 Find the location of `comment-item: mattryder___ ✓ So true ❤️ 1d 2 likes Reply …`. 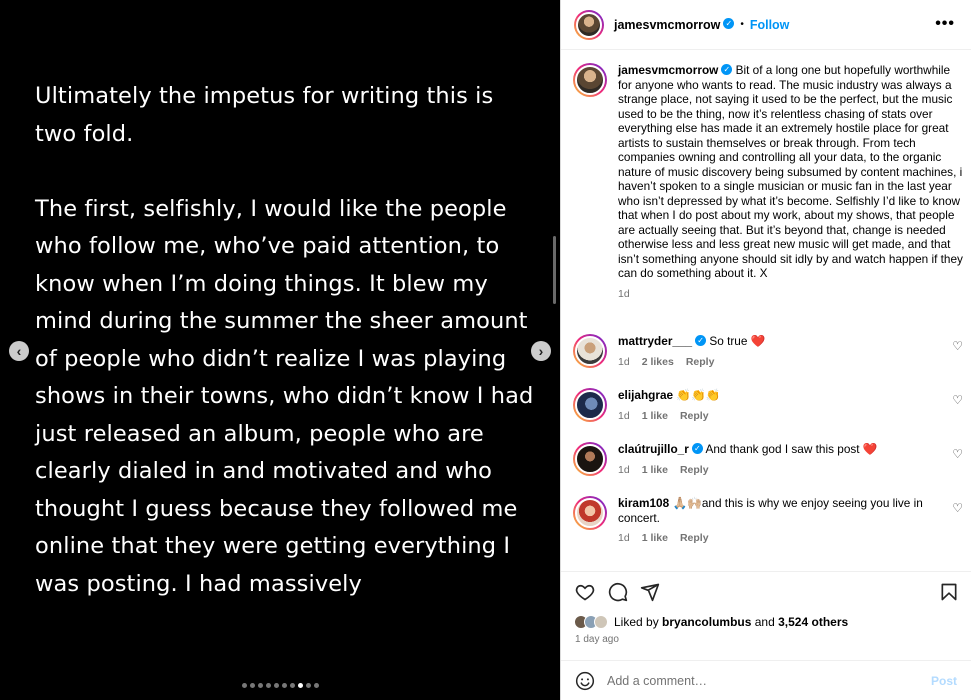

comment-item: mattryder___ ✓ So true ❤️ 1d 2 likes Reply … is located at coordinates (768, 351).